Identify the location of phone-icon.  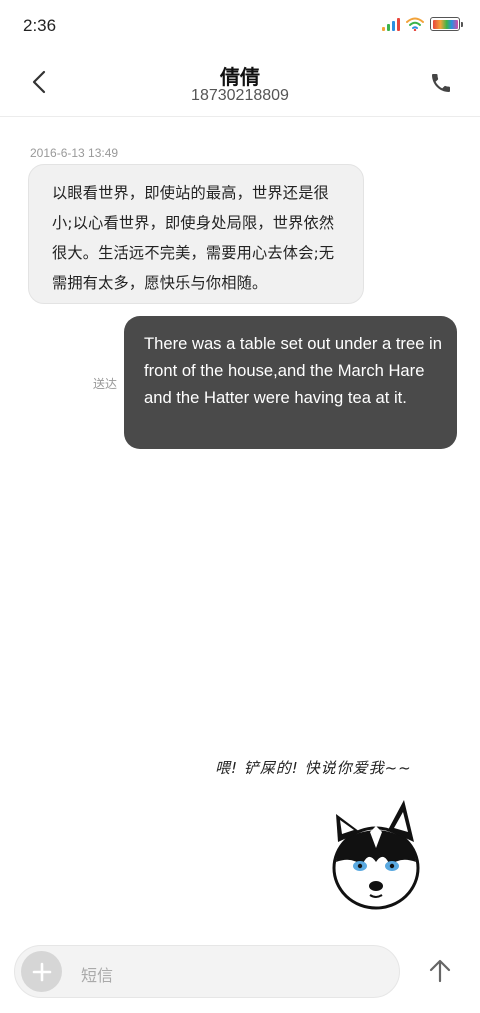
(441, 83).